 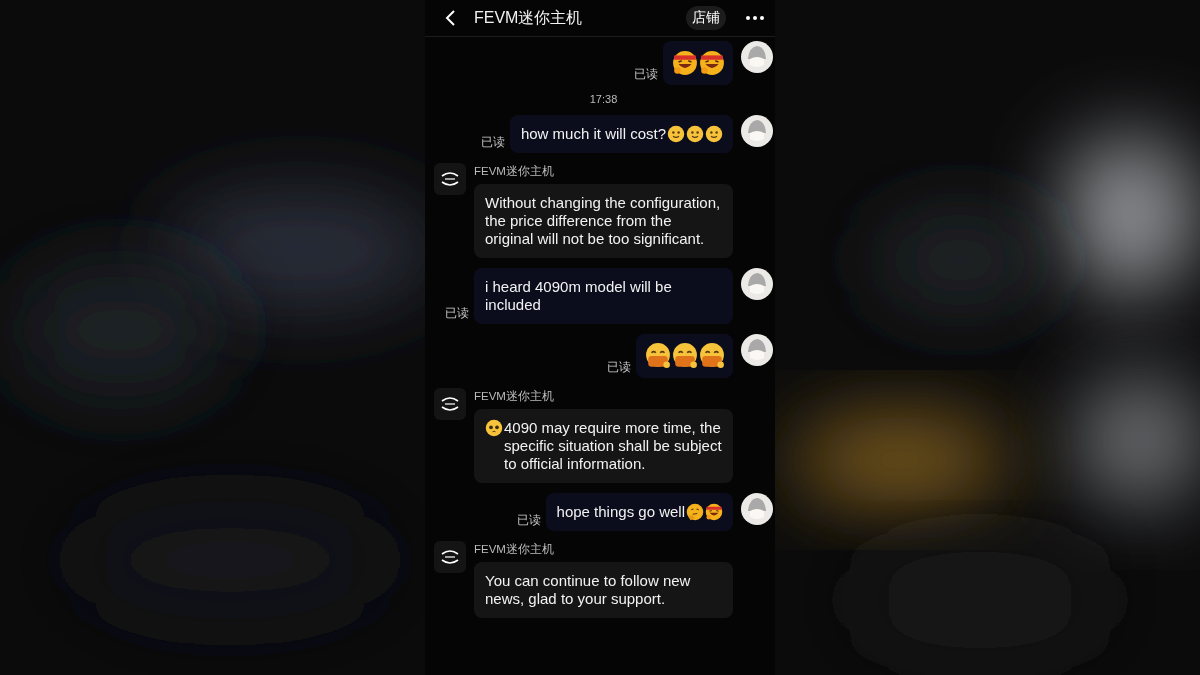 What do you see at coordinates (494, 428) in the screenshot?
I see `pleading-face-icon` at bounding box center [494, 428].